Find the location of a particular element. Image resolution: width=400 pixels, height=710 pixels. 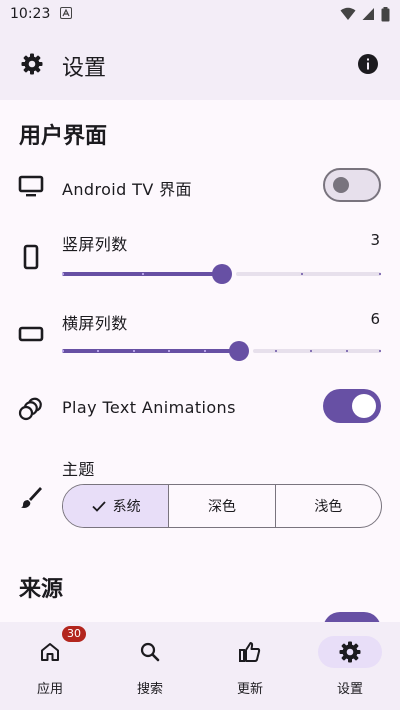

info-icon is located at coordinates (368, 64).